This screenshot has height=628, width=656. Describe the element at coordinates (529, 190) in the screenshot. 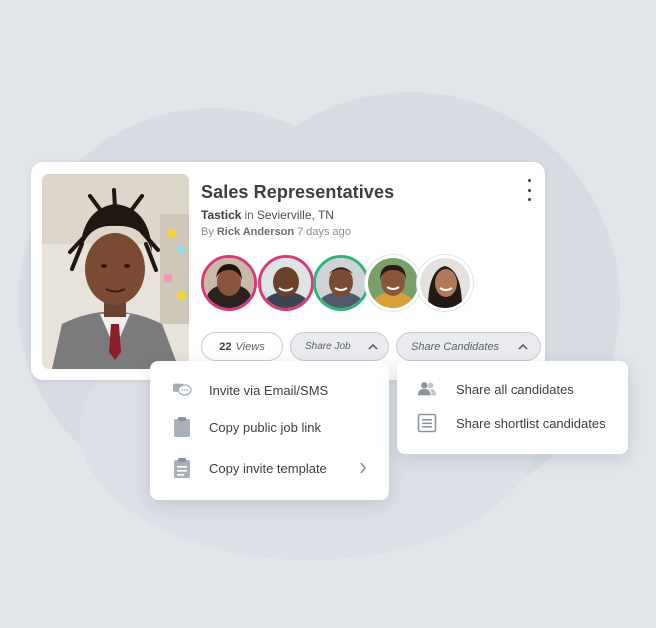

I see `more-options-icon` at that location.